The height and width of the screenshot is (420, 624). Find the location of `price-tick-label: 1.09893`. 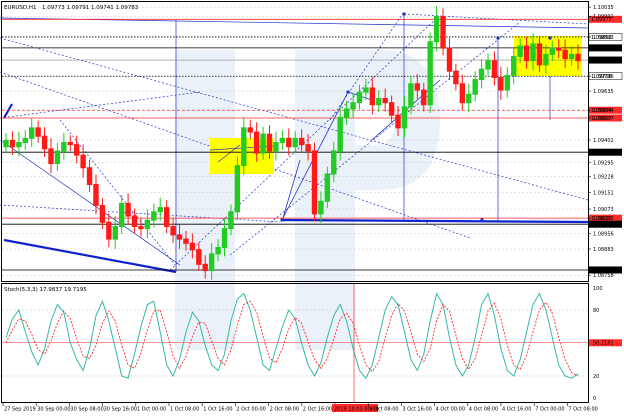

price-tick-label: 1.09893 is located at coordinates (603, 38).